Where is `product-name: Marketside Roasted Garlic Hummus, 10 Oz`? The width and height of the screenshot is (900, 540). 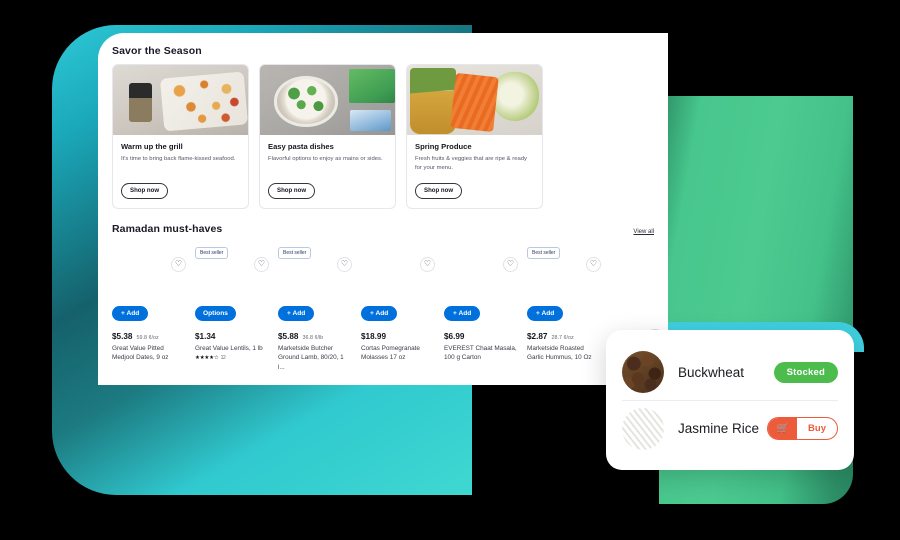
product-name: Marketside Roasted Garlic Hummus, 10 Oz is located at coordinates (559, 353).